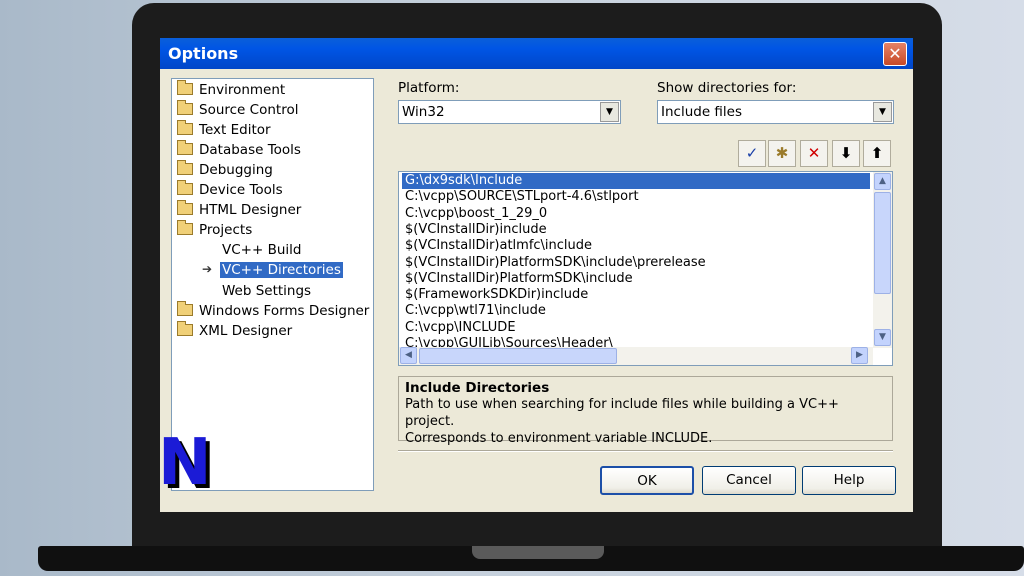  What do you see at coordinates (522, 197) in the screenshot?
I see `directory-row: C:\vcpp\SOURCE\STLport-4.6\stlport` at bounding box center [522, 197].